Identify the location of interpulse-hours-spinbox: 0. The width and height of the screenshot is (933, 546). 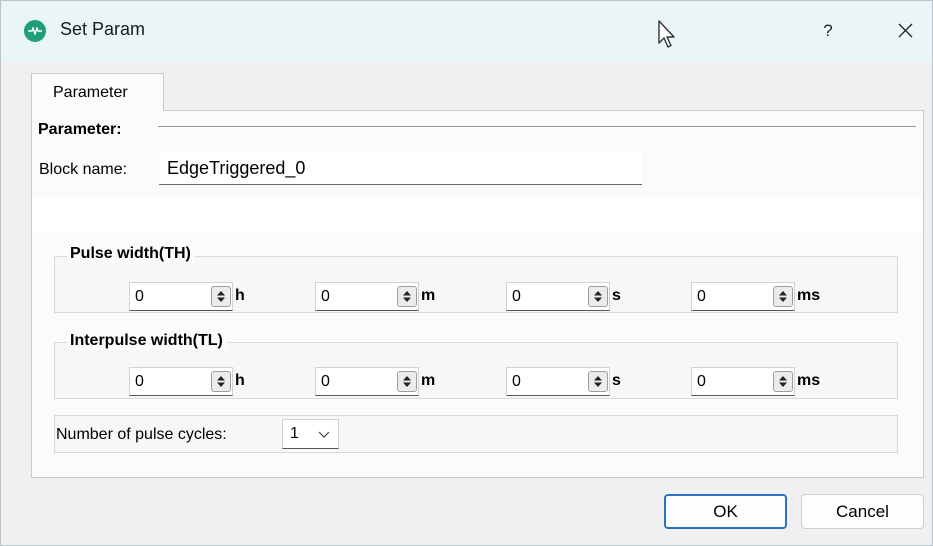
(181, 381).